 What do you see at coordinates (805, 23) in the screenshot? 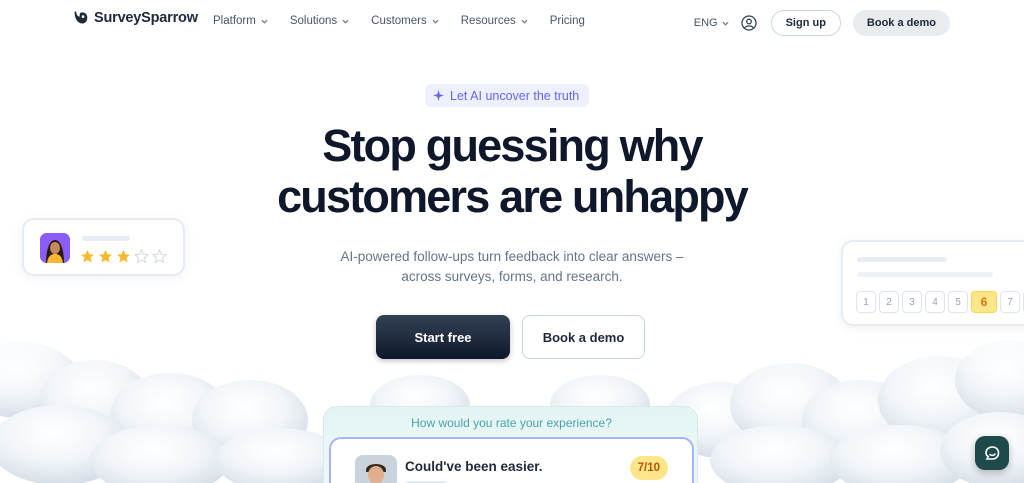
I see `signup-button: Sign up` at bounding box center [805, 23].